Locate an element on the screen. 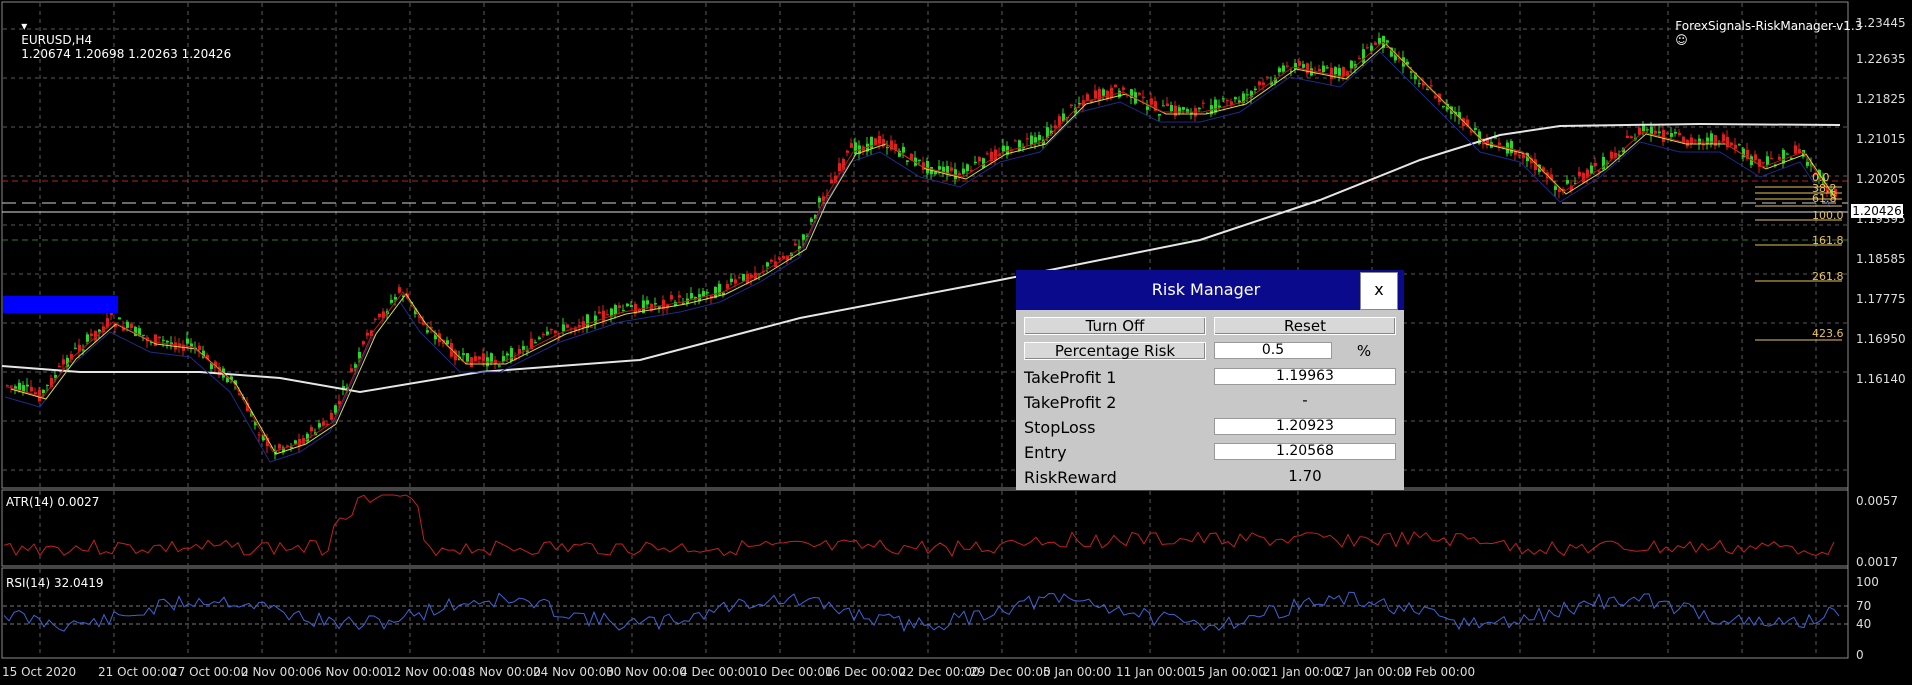 This screenshot has height=685, width=1912. turn-off-button: Turn Off is located at coordinates (1115, 326).